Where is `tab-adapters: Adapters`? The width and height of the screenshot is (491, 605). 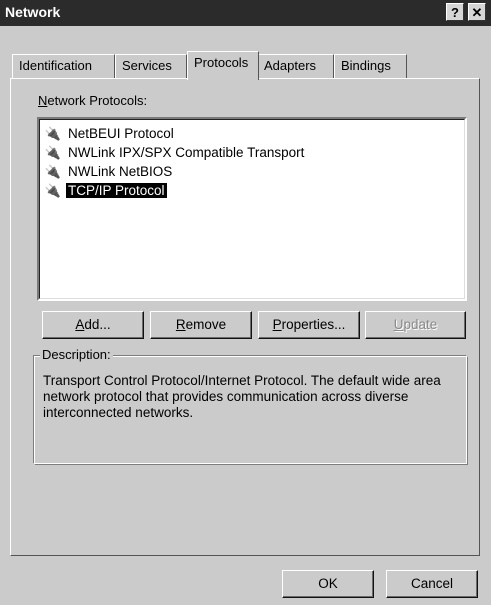
tab-adapters: Adapters is located at coordinates (295, 66).